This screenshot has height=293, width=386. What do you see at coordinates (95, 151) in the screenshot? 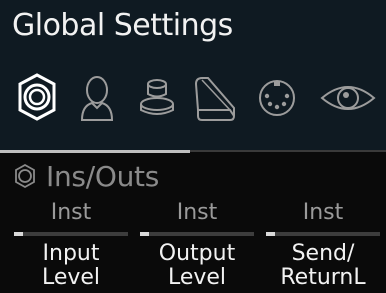
I see `selected-category-indicator` at bounding box center [95, 151].